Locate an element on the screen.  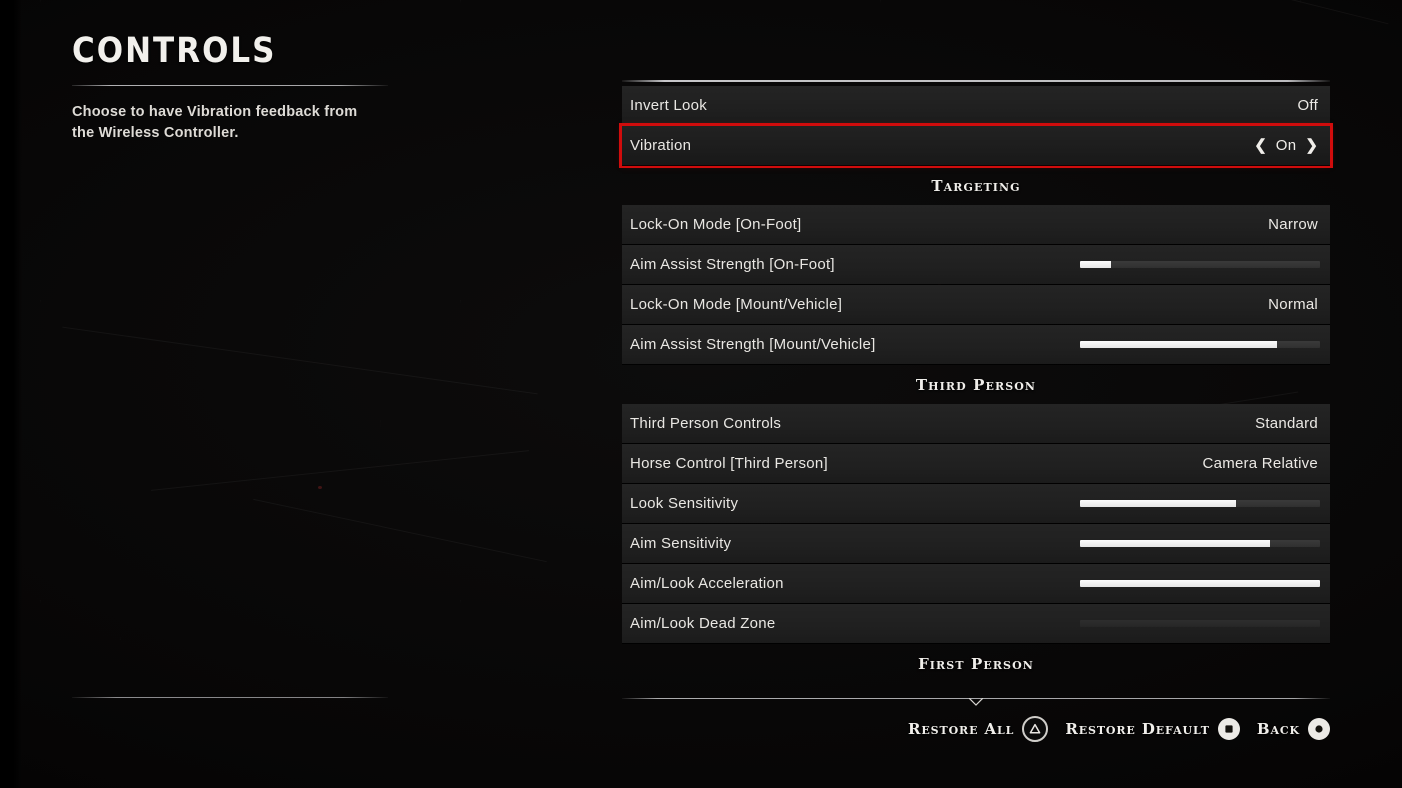
setting-row-lock-on-mode-on-foot: Lock-On Mode [On-Foot] Narrow is located at coordinates (976, 225).